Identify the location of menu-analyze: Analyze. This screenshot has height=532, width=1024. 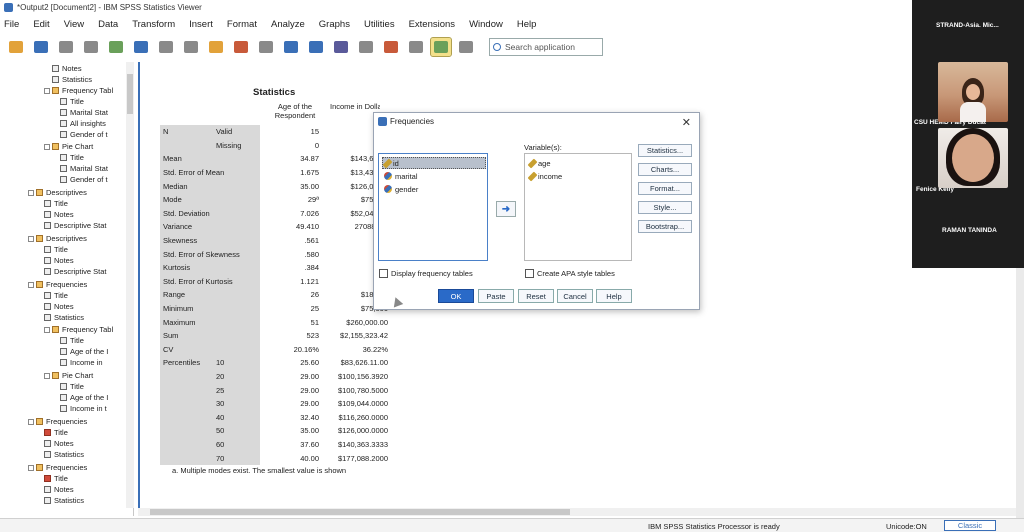
(288, 24).